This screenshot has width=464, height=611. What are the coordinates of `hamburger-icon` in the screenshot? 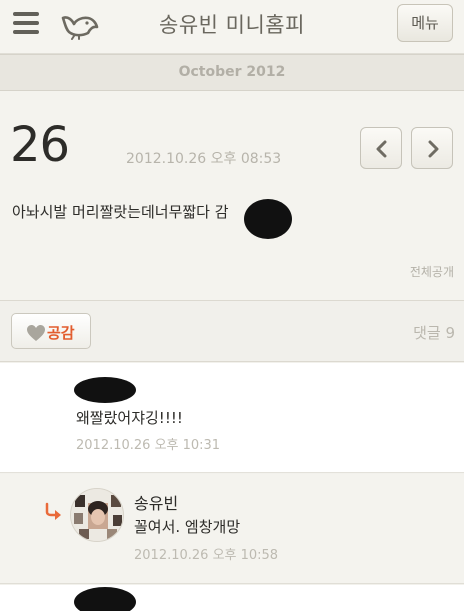 It's located at (26, 24).